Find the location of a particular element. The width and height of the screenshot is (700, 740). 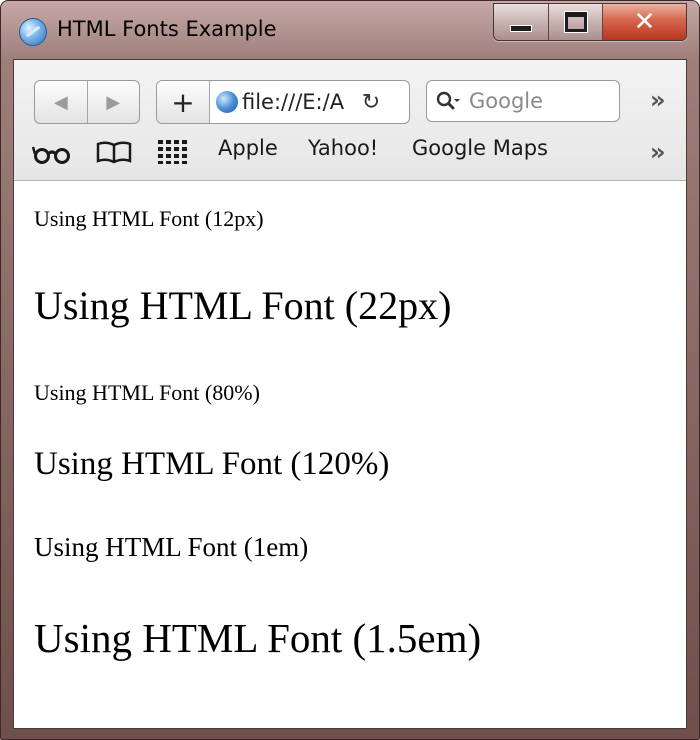

minimize-button is located at coordinates (521, 22).